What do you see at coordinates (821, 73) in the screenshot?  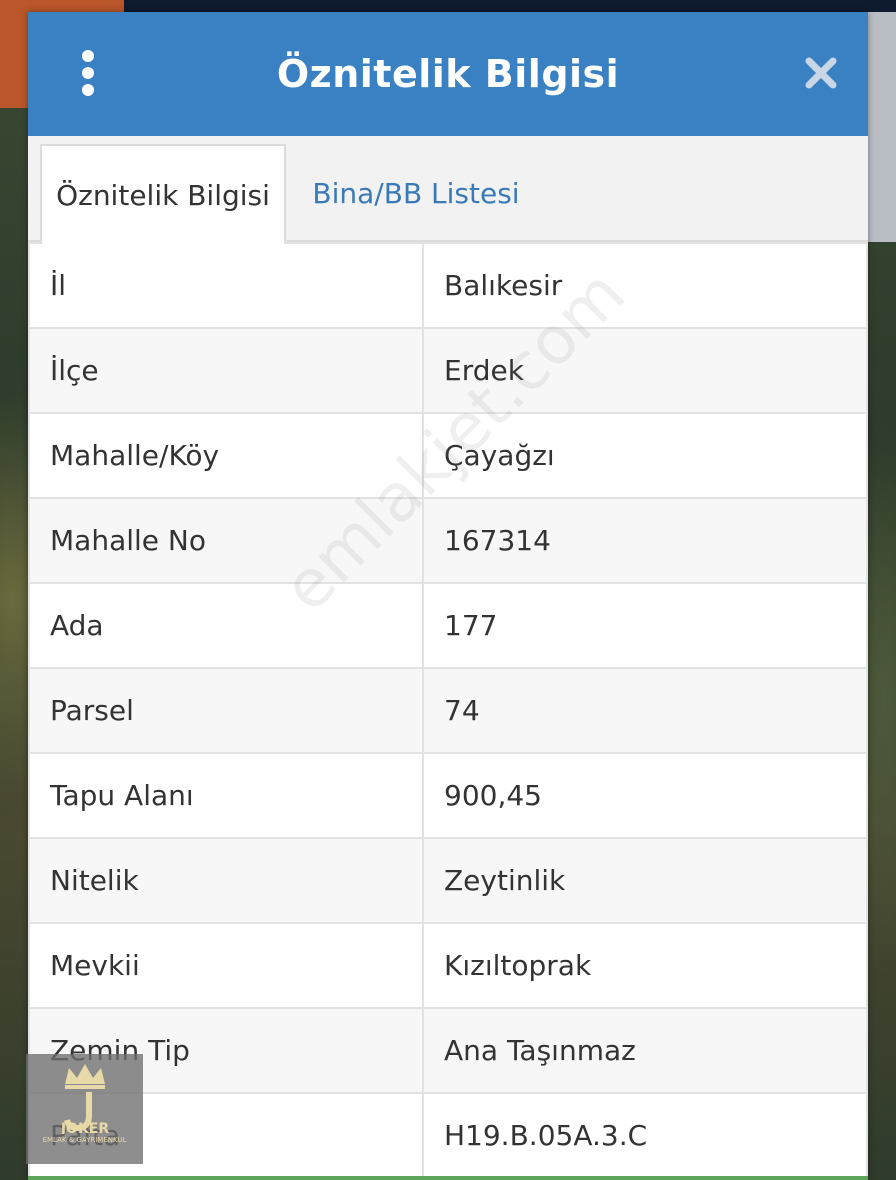 I see `close-icon` at bounding box center [821, 73].